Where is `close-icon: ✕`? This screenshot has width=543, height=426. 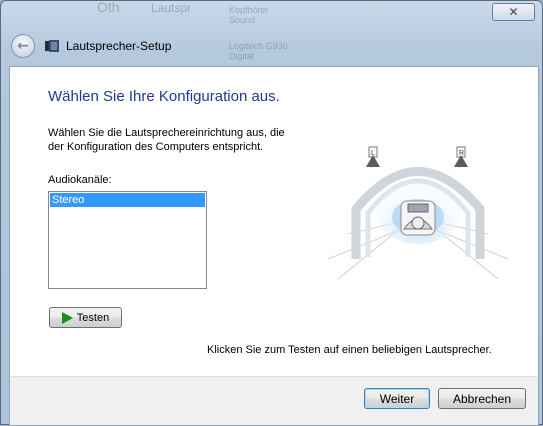
close-icon: ✕ is located at coordinates (513, 12).